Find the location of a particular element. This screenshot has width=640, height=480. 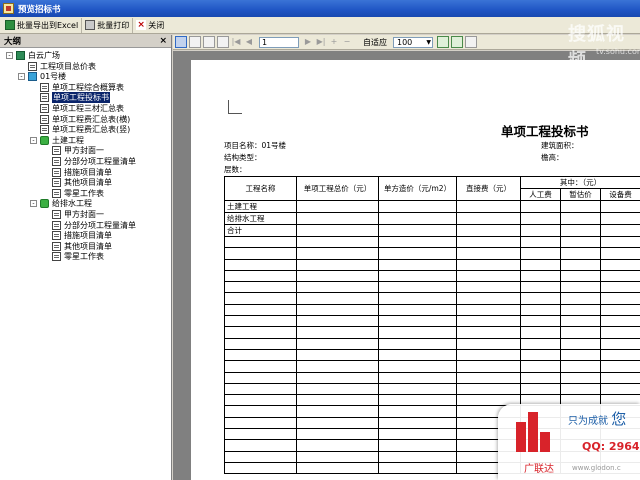

outline-close-button: × is located at coordinates (163, 41).